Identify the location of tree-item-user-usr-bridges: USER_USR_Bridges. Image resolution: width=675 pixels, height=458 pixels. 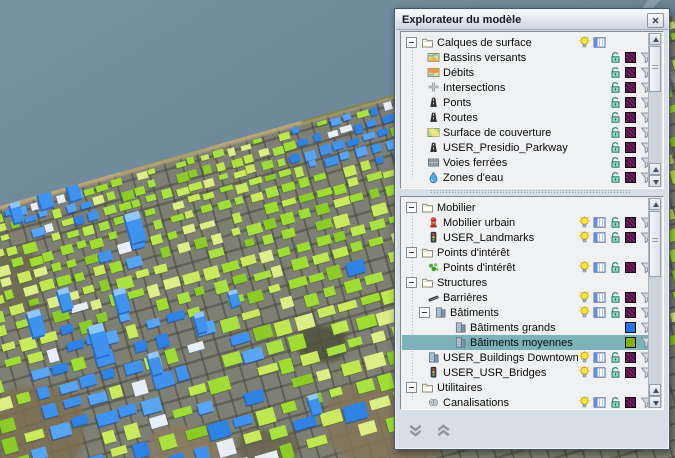
(525, 372).